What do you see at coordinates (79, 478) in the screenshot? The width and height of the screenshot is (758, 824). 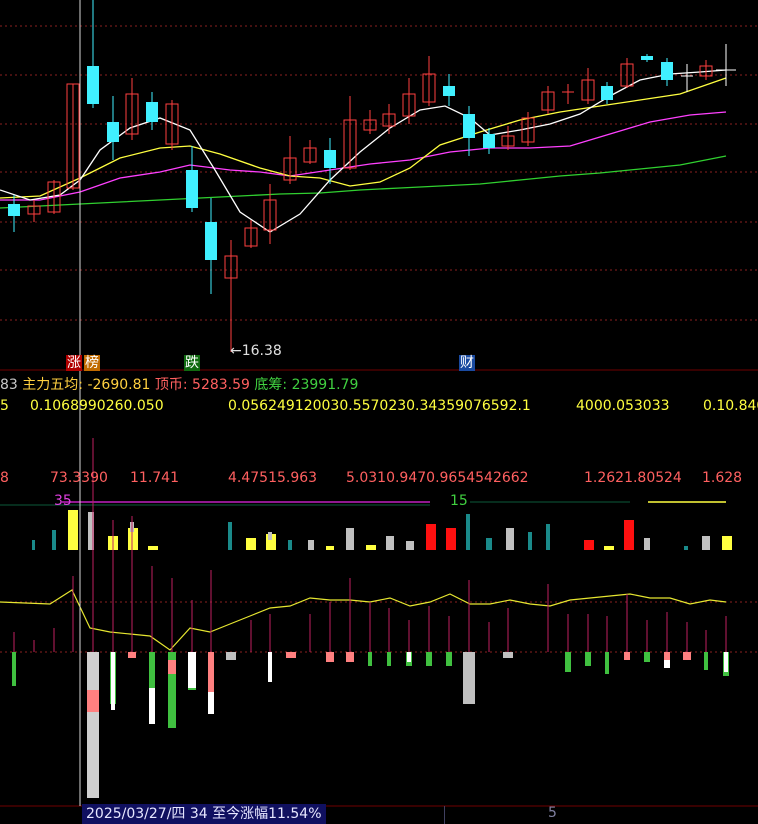 I see `row2-values: 73.3390` at bounding box center [79, 478].